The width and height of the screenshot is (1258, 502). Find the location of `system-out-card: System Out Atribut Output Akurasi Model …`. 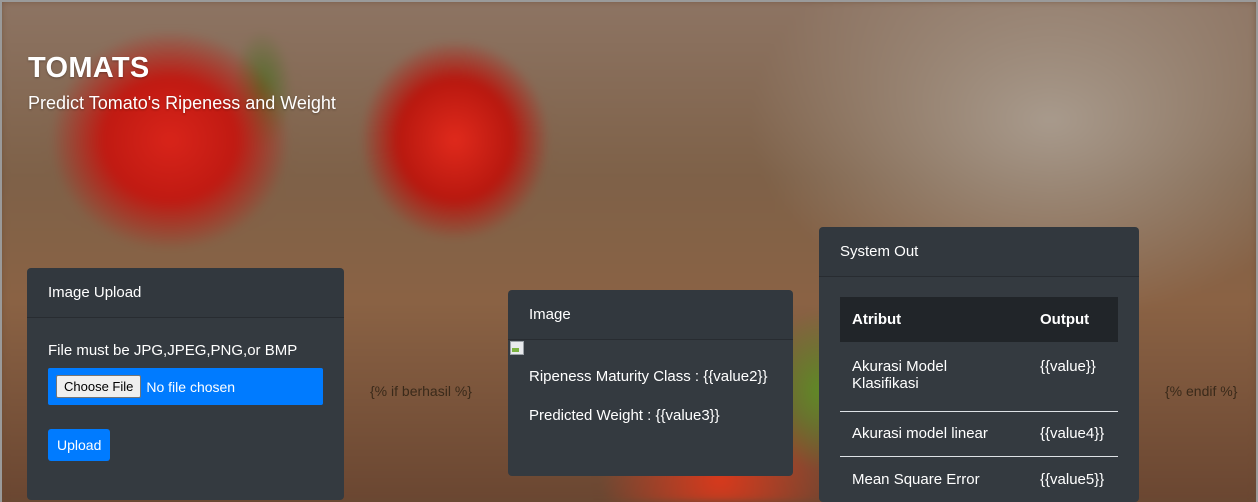

system-out-card: System Out Atribut Output Akurasi Model … is located at coordinates (979, 364).